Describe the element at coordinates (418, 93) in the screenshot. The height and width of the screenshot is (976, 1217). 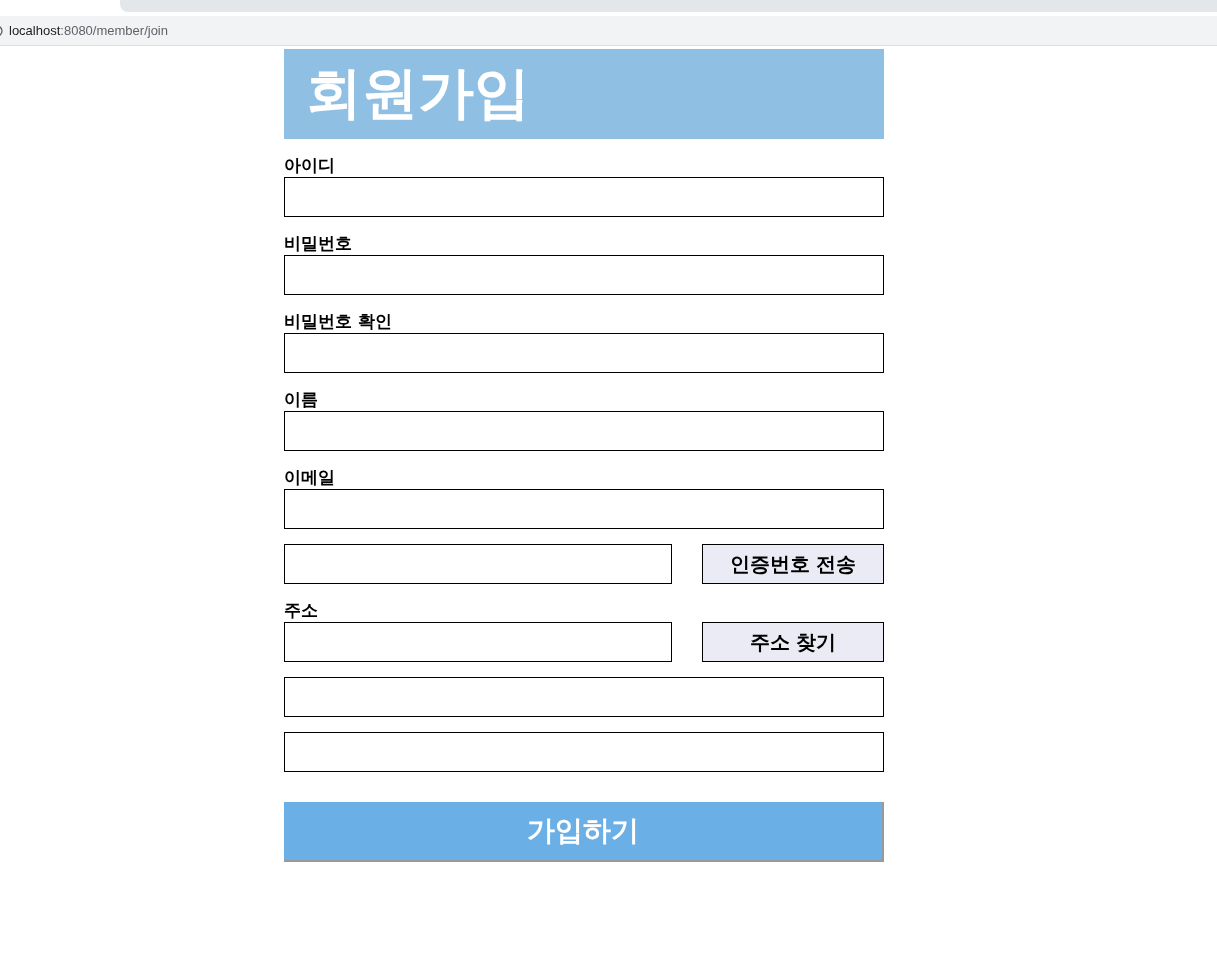
I see `page-title: 회원가입` at that location.